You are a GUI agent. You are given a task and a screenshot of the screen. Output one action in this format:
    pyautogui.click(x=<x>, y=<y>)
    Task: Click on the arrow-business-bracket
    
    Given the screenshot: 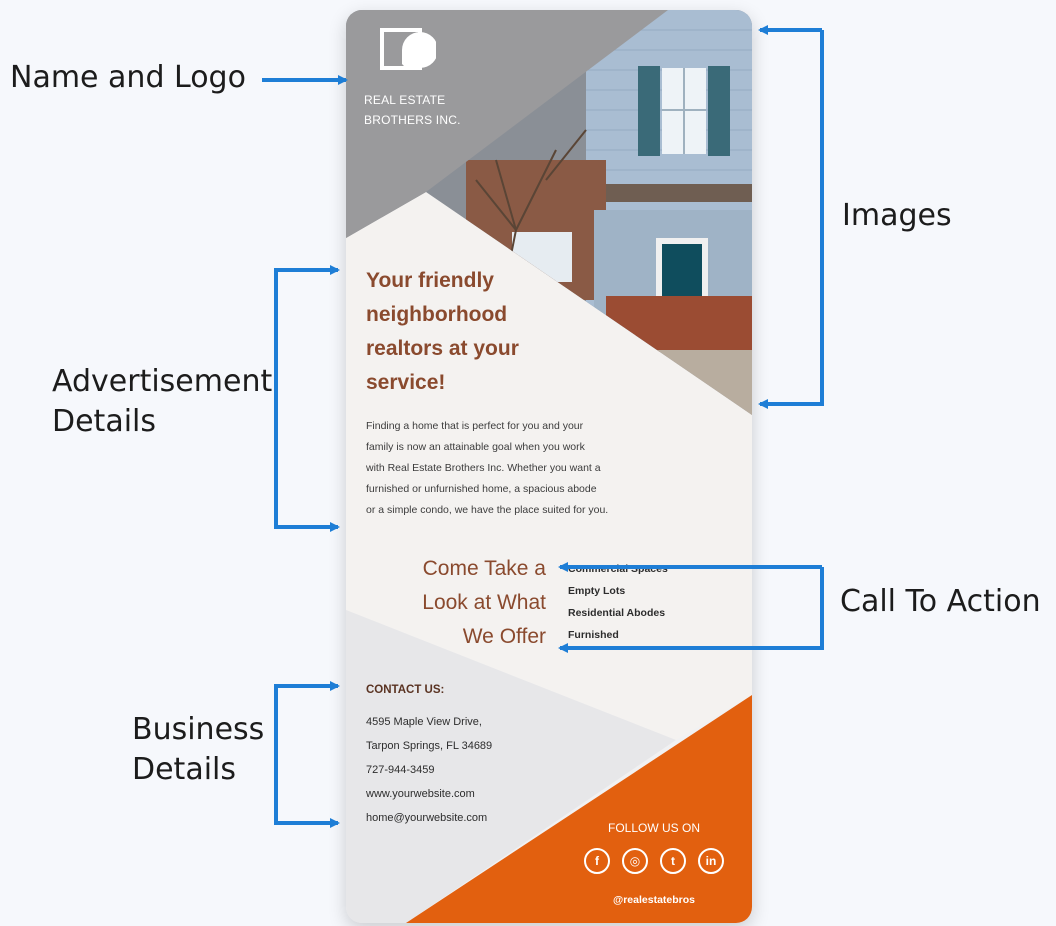 What is the action you would take?
    pyautogui.click(x=307, y=756)
    